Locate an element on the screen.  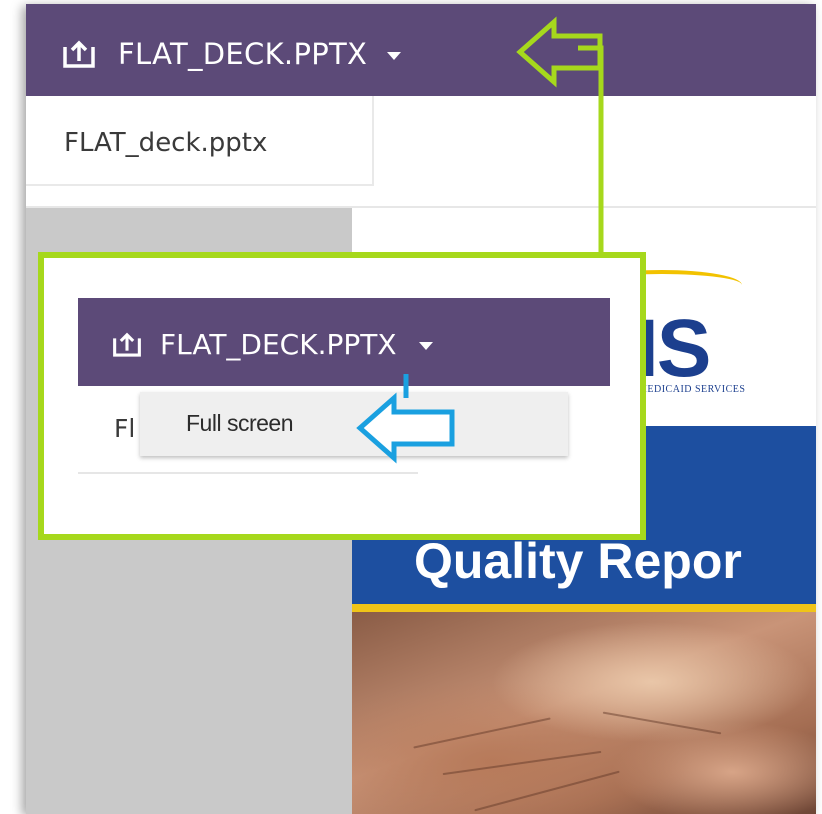
callout-file-title: FLAT_DECK.PPTX is located at coordinates (278, 344).